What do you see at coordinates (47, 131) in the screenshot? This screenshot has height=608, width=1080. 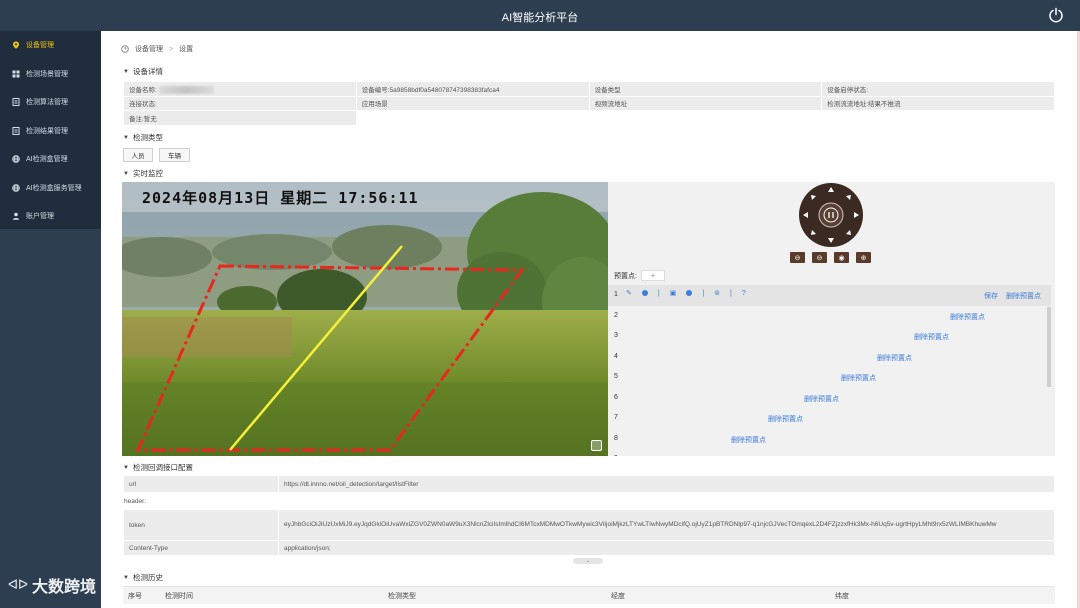 I see `sidebar-item-label: 检测结果管理` at bounding box center [47, 131].